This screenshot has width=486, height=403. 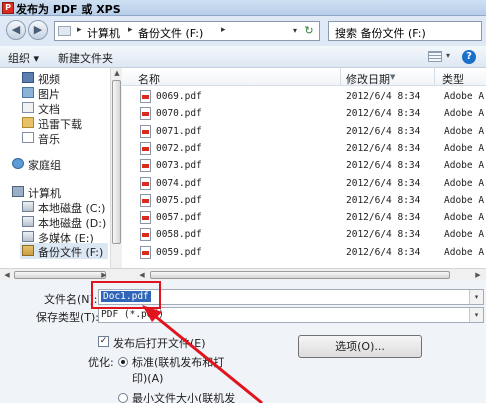 I want to click on column-name: 名称, so click(x=149, y=79).